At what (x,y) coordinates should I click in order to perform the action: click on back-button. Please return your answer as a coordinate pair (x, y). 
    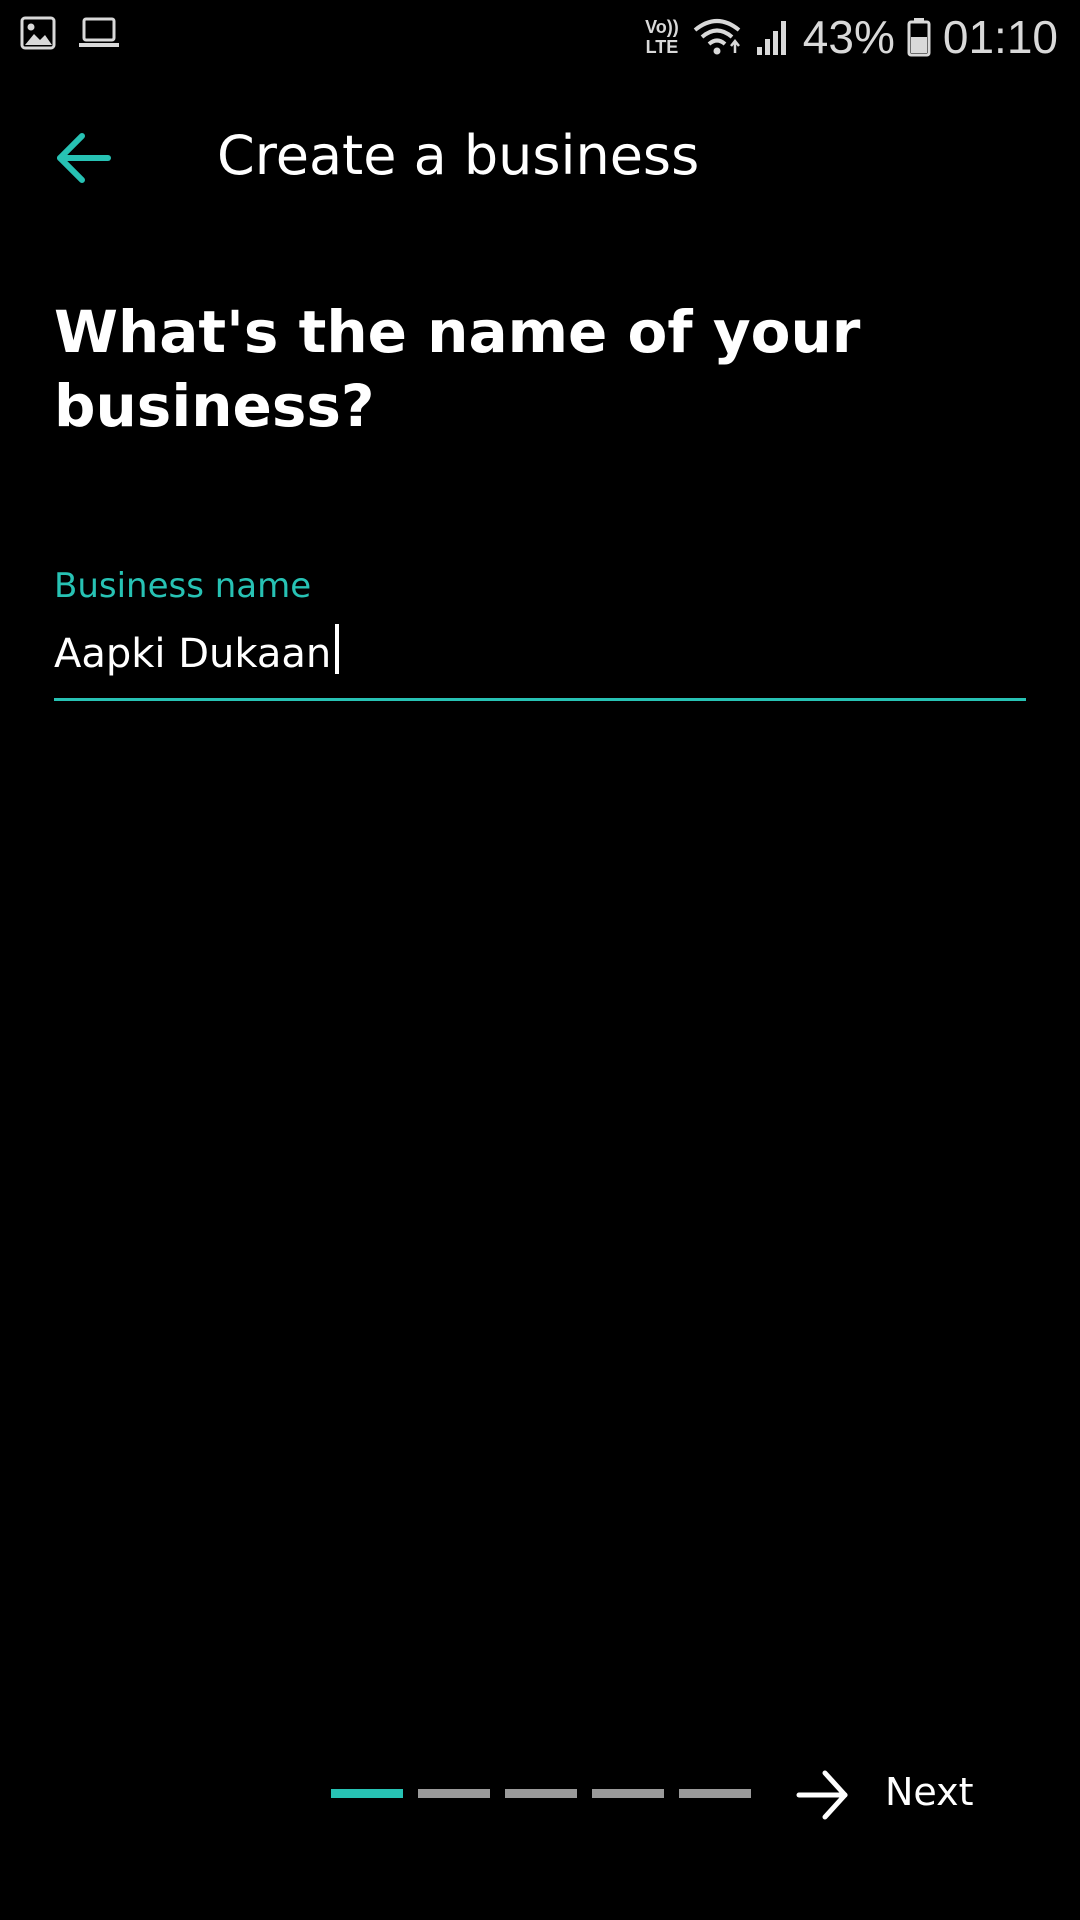
    Looking at the image, I should click on (84, 158).